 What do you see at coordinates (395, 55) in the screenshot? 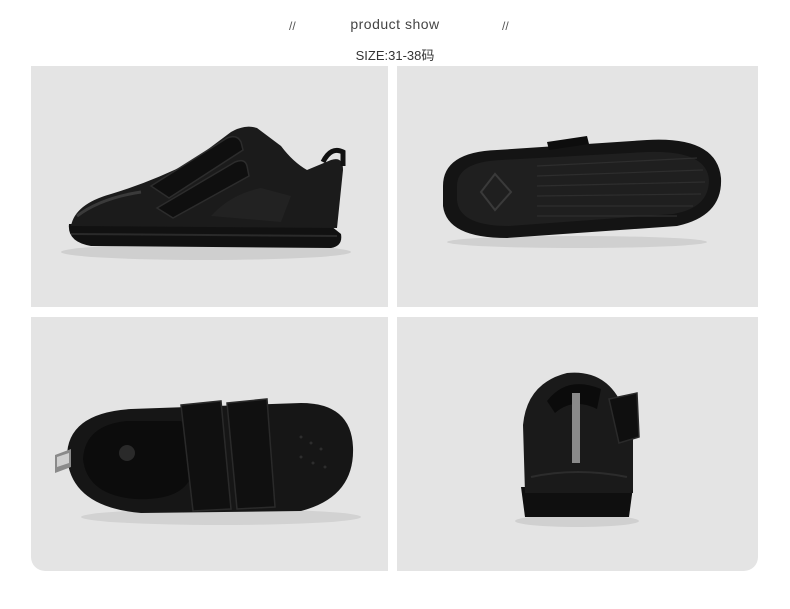
I see `size-label: SIZE:31-38码` at bounding box center [395, 55].